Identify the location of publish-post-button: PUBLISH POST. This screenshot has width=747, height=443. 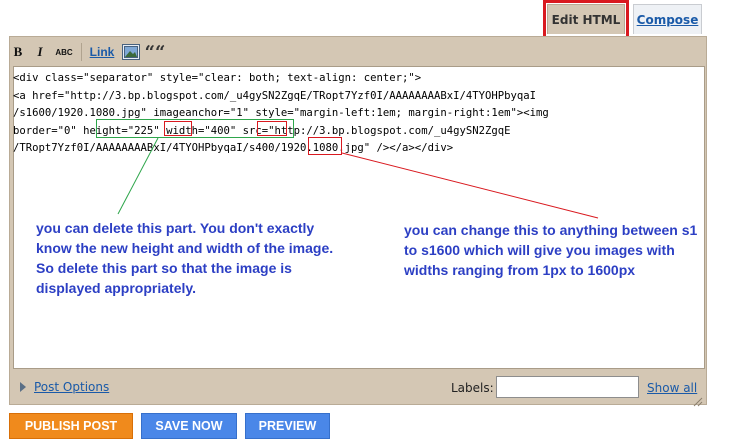
(71, 426).